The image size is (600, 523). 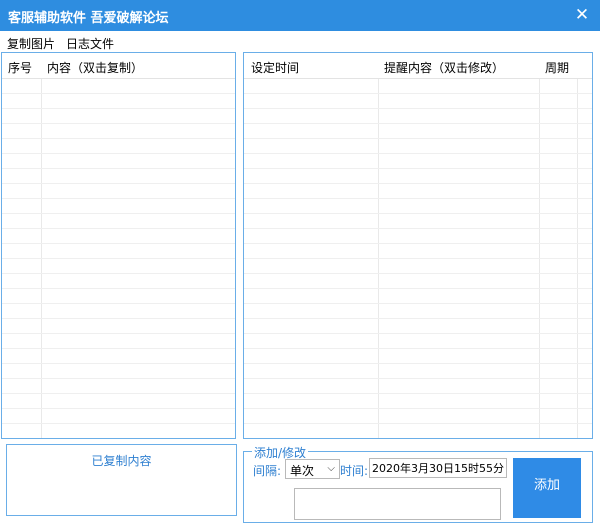 I want to click on add-button: 添加, so click(x=547, y=488).